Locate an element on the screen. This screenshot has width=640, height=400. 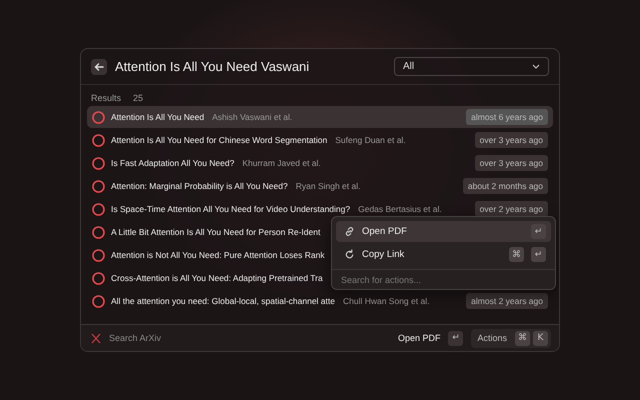
paper-title: All the attention you need: Global-local, spatial-channel atte is located at coordinates (223, 301).